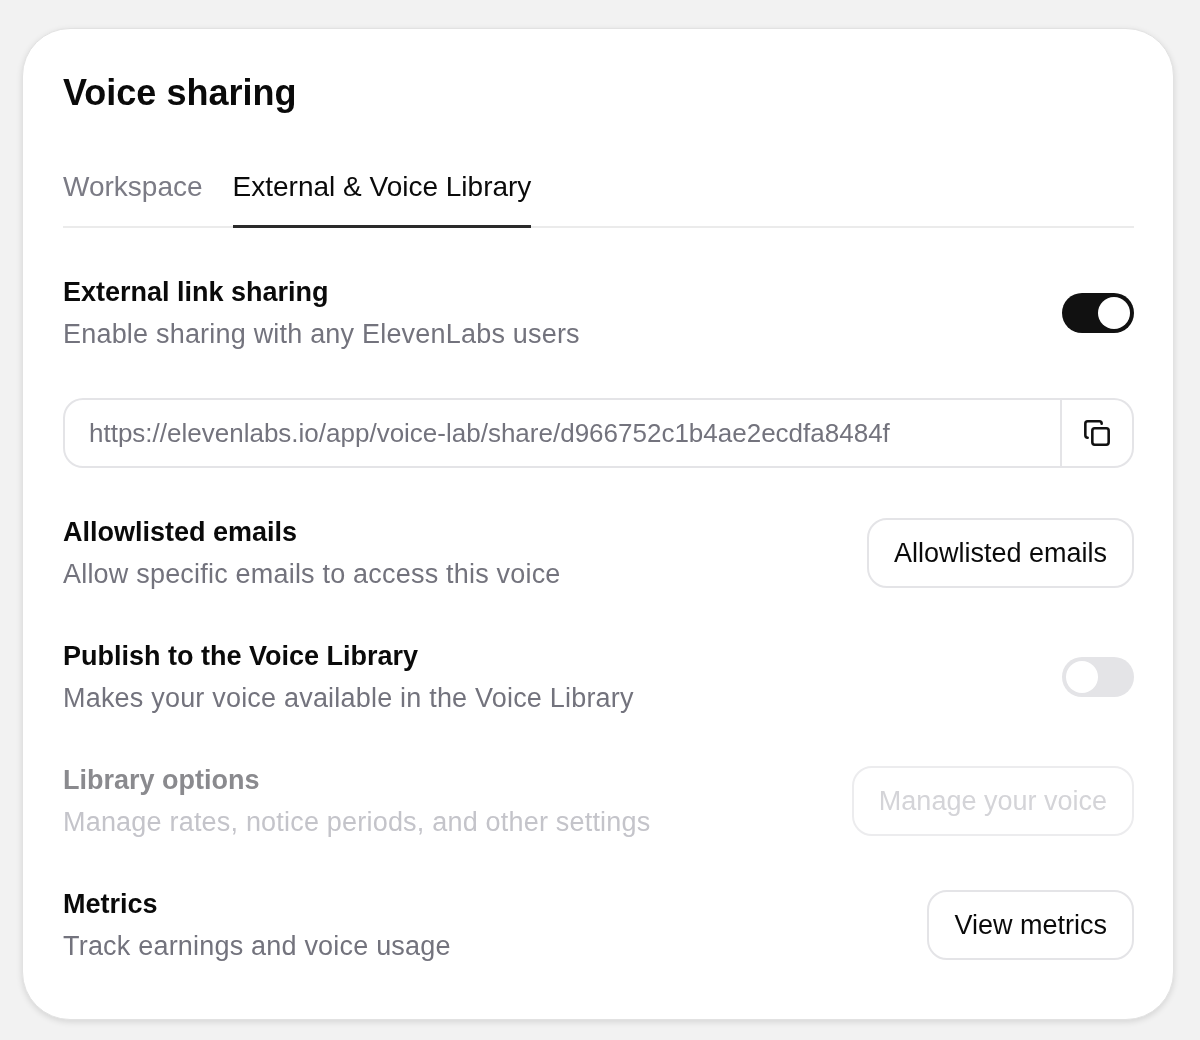 The width and height of the screenshot is (1200, 1040). Describe the element at coordinates (562, 433) in the screenshot. I see `share-link-field: https://elevenlabs.io/app/voice-lab/share/d966752c1b4ae2ecdfa8484f` at that location.